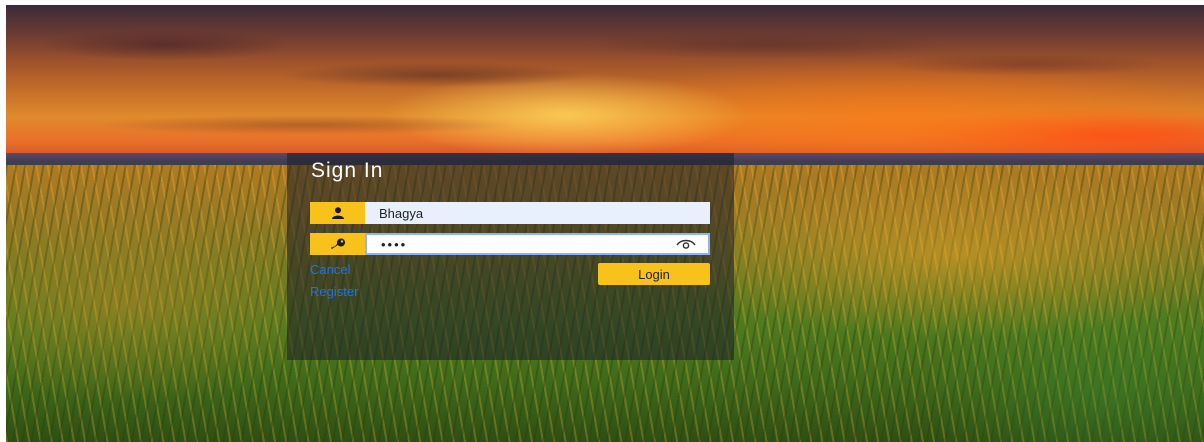  Describe the element at coordinates (330, 269) in the screenshot. I see `cancel-link: Cancel` at that location.